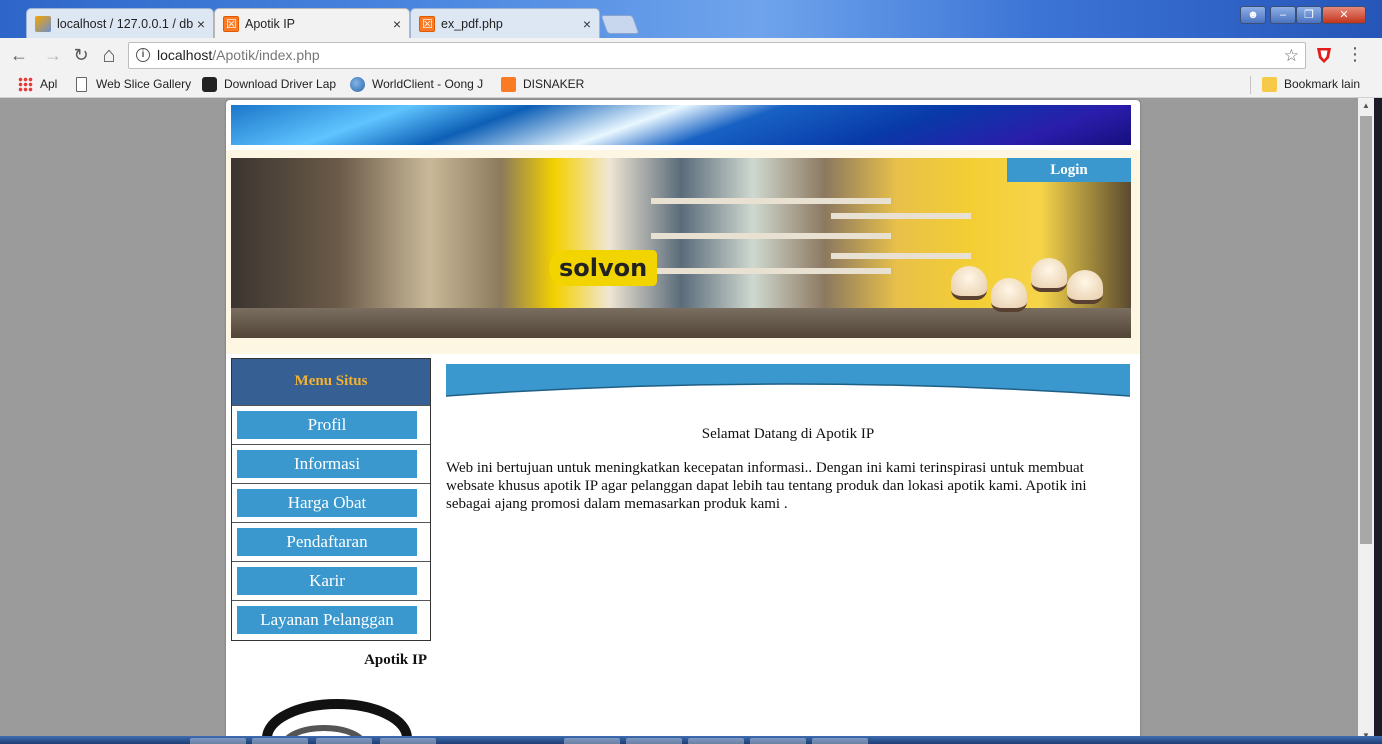 The height and width of the screenshot is (744, 1382). Describe the element at coordinates (327, 620) in the screenshot. I see `menu-item-layanan-pelanggan: Layanan Pelanggan` at that location.